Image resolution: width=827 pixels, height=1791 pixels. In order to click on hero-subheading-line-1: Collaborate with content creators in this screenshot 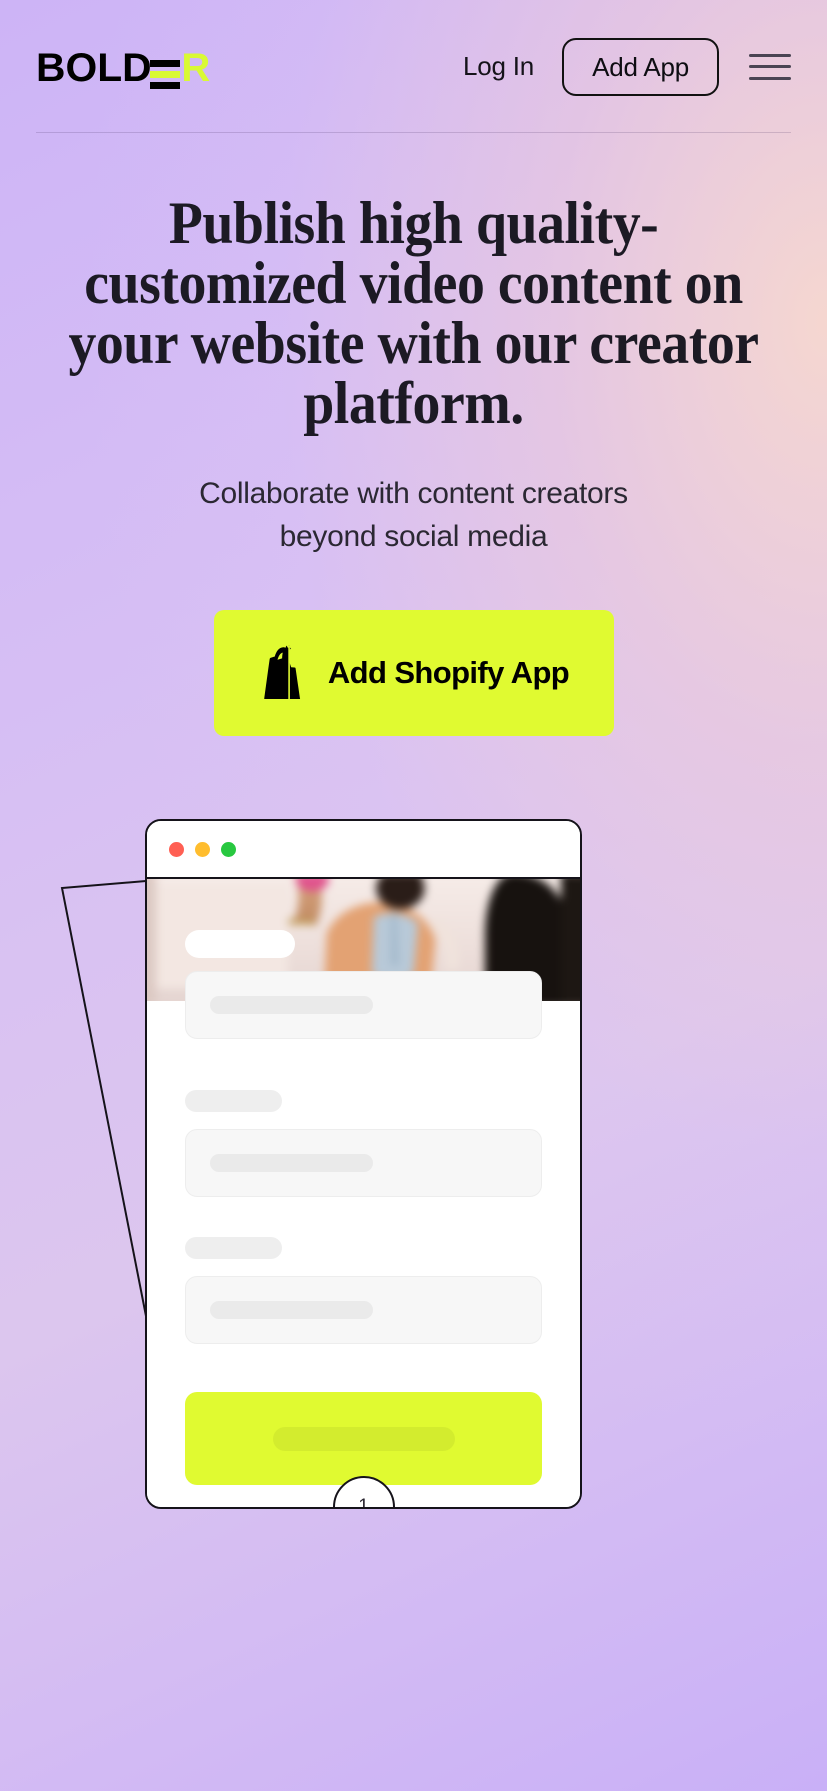, I will do `click(413, 493)`.